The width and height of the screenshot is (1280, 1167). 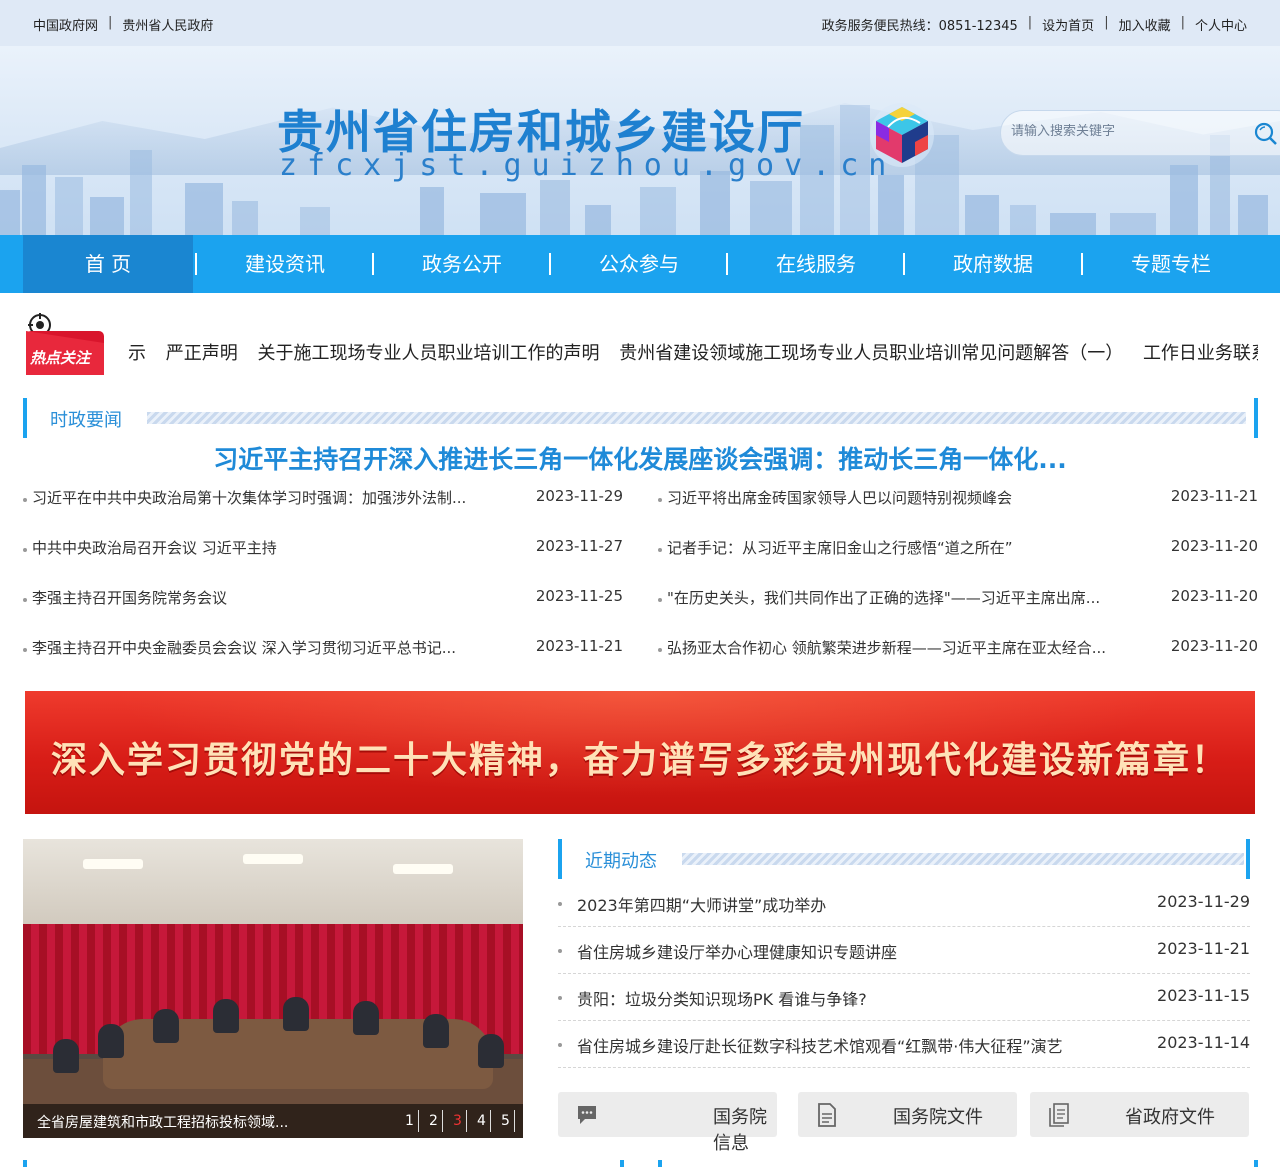 I want to click on quick-link-label: 省政府文件, so click(x=1170, y=1117).